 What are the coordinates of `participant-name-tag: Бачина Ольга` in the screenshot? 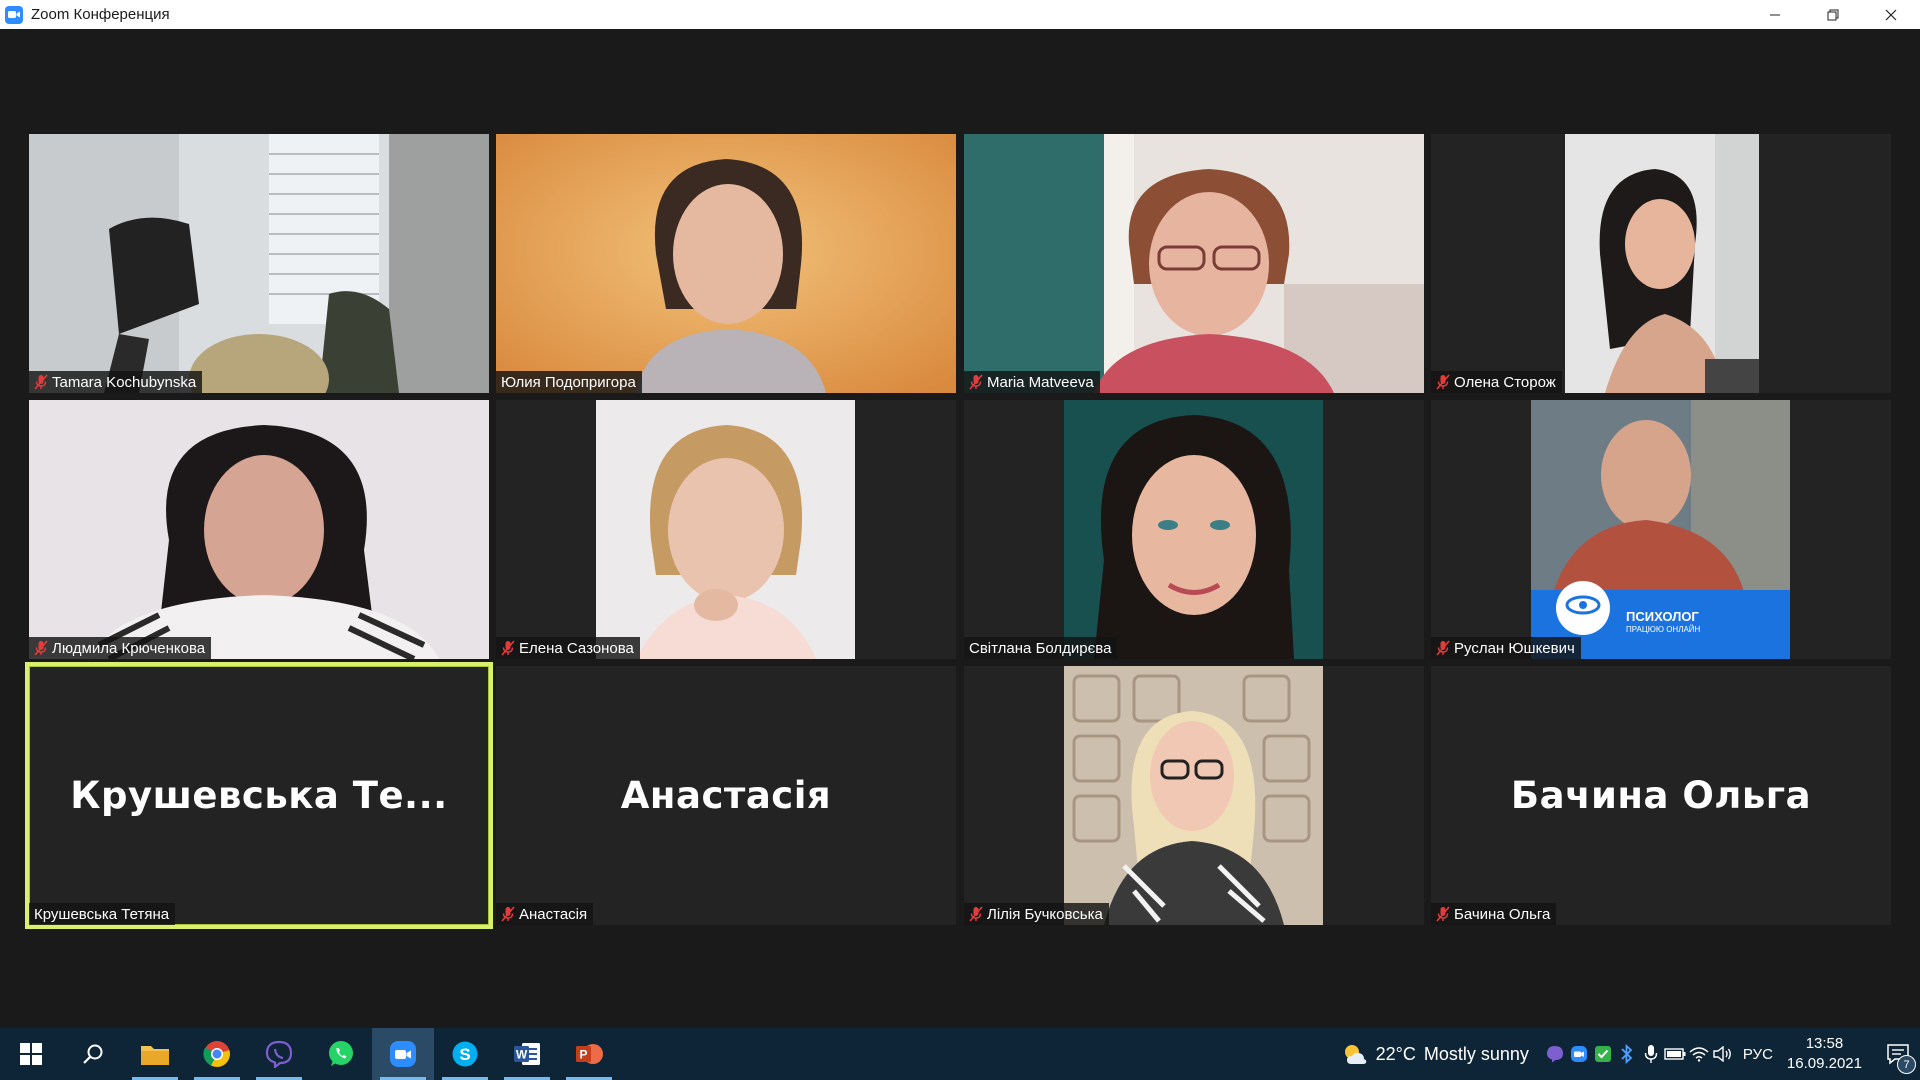 It's located at (1494, 914).